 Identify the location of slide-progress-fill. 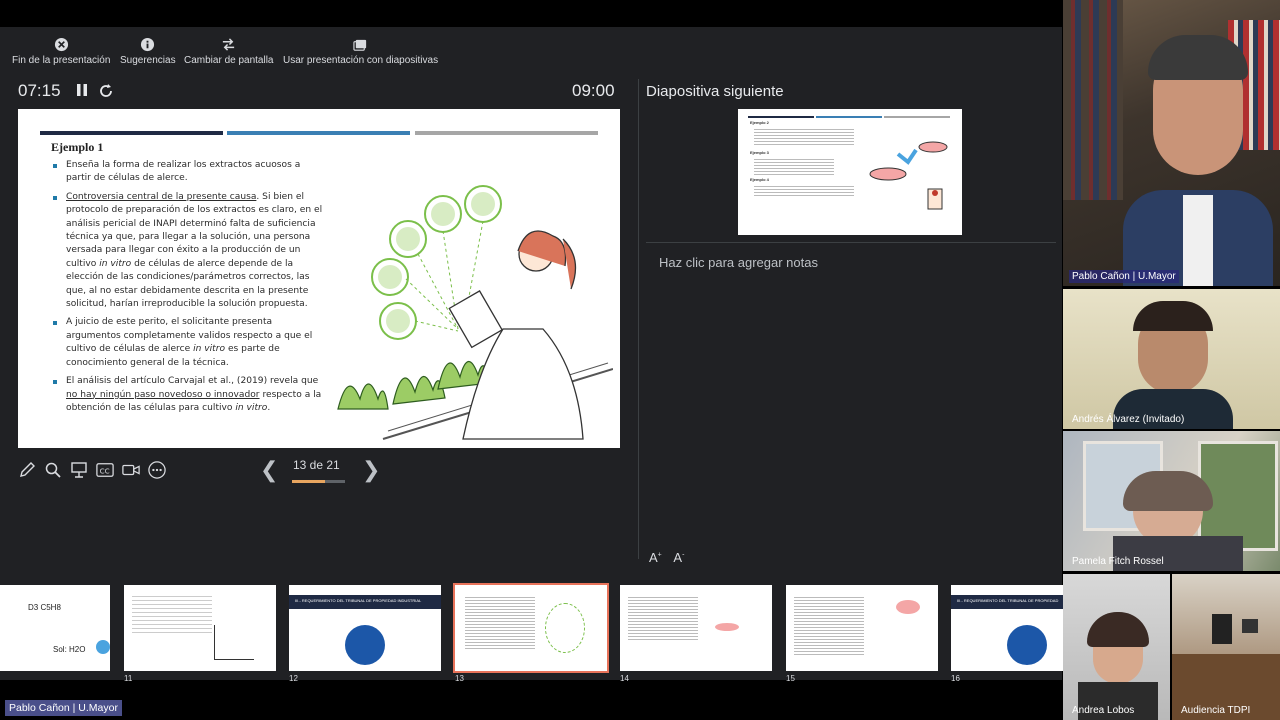
(308, 481).